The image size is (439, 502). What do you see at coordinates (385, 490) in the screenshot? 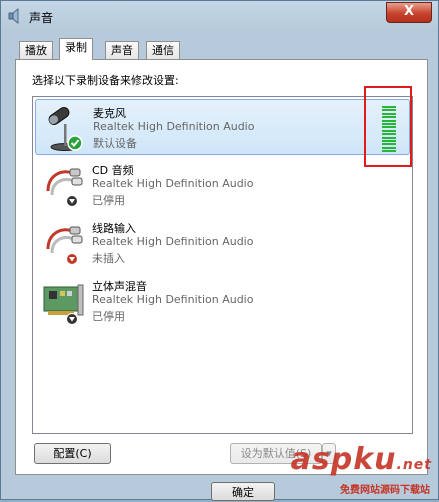
I see `watermark-subtitle: 免费网站源码下载站` at bounding box center [385, 490].